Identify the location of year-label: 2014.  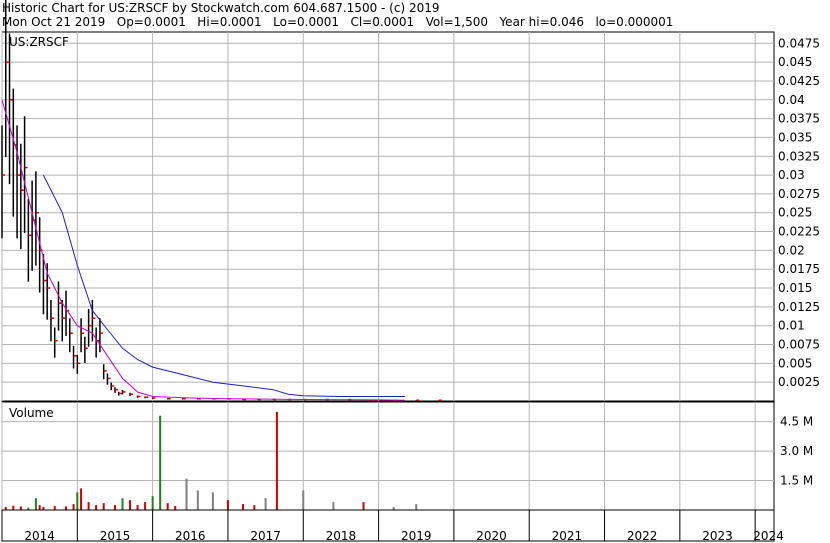
(39, 536).